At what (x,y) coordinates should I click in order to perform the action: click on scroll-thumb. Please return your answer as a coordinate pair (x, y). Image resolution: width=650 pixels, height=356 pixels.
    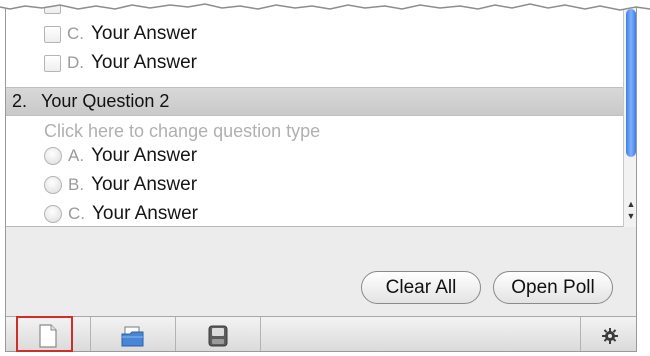
    Looking at the image, I should click on (631, 83).